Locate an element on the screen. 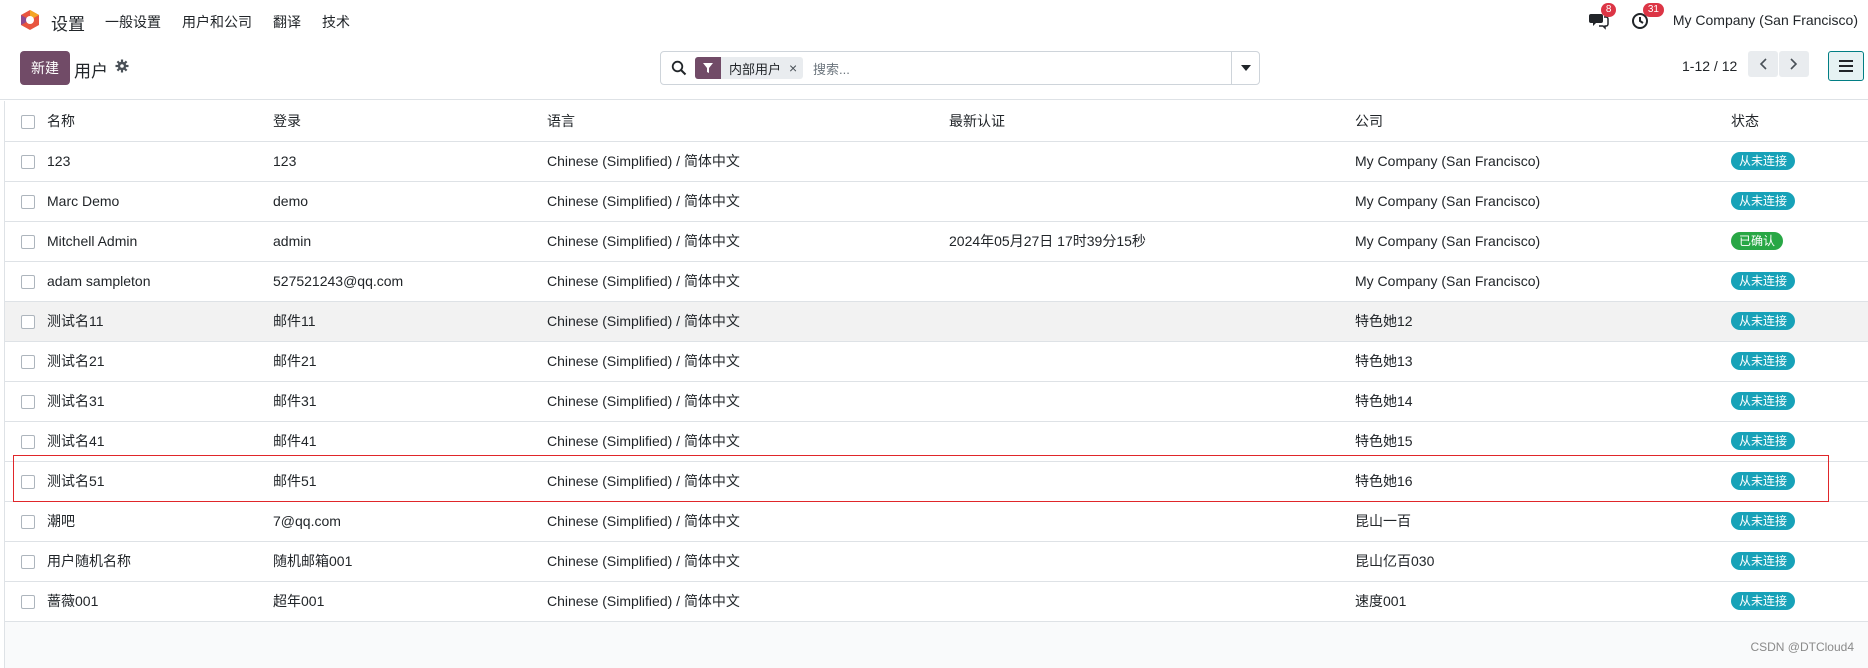  main-menu: 一般设置 用户和公司 翻译 技术 is located at coordinates (238, 22).